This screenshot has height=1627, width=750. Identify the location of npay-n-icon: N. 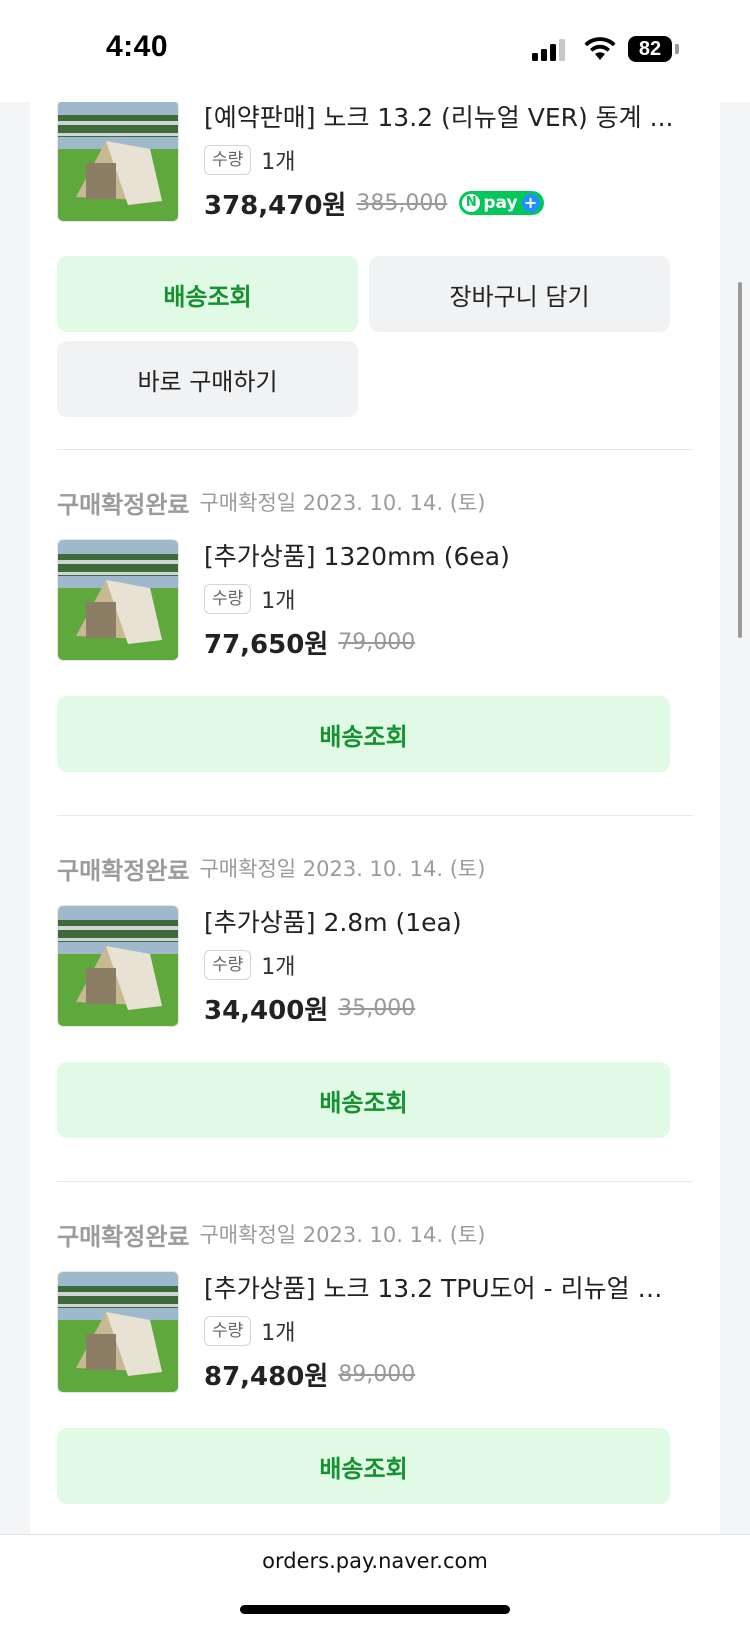
(471, 203).